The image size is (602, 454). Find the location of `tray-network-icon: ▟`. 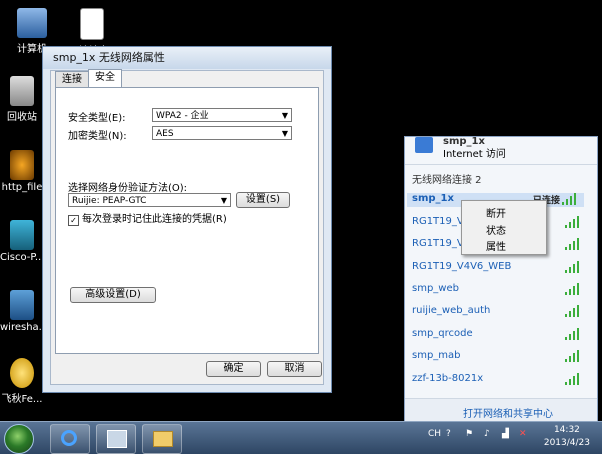

tray-network-icon: ▟ is located at coordinates (505, 434).